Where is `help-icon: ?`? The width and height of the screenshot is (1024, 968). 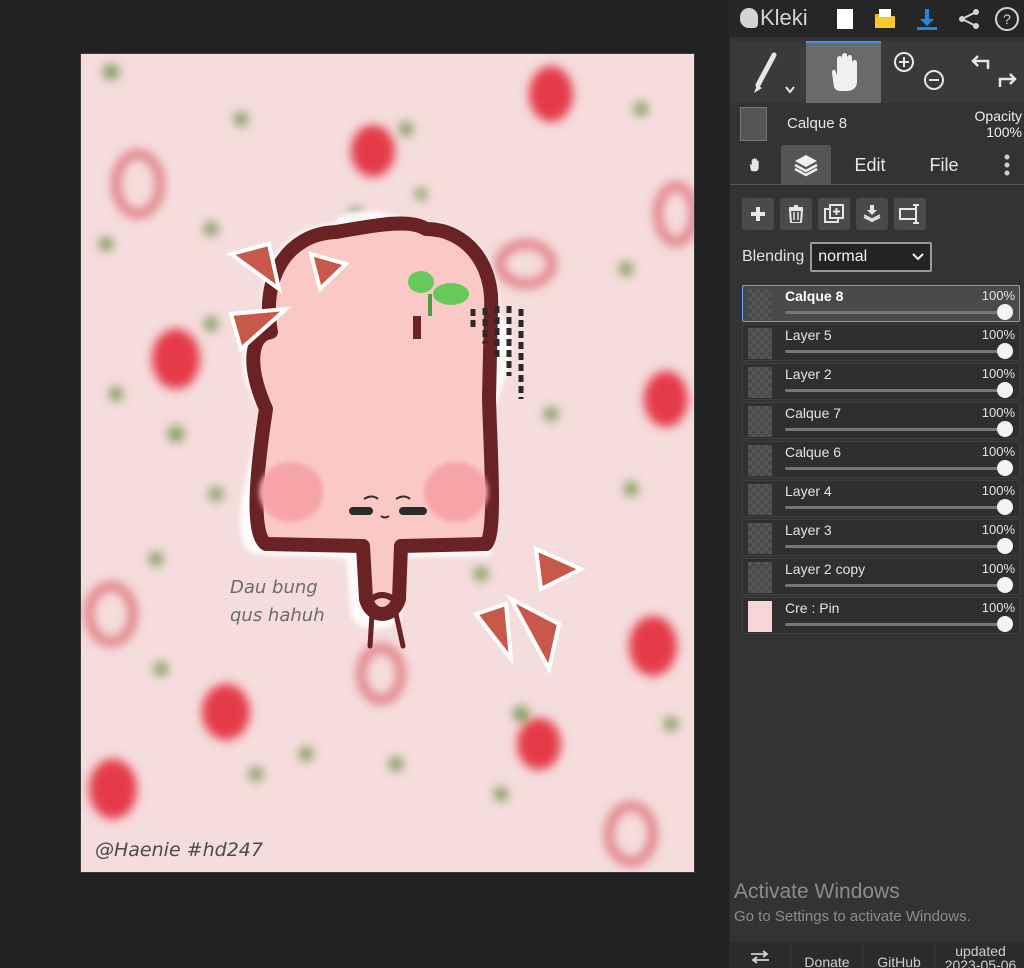
help-icon: ? is located at coordinates (1006, 18).